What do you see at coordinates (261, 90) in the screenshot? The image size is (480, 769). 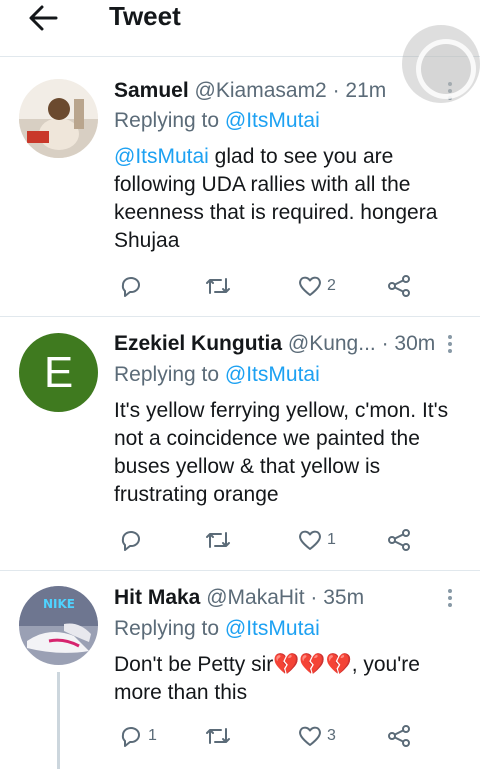 I see `user-handle: @Kiamasam2` at bounding box center [261, 90].